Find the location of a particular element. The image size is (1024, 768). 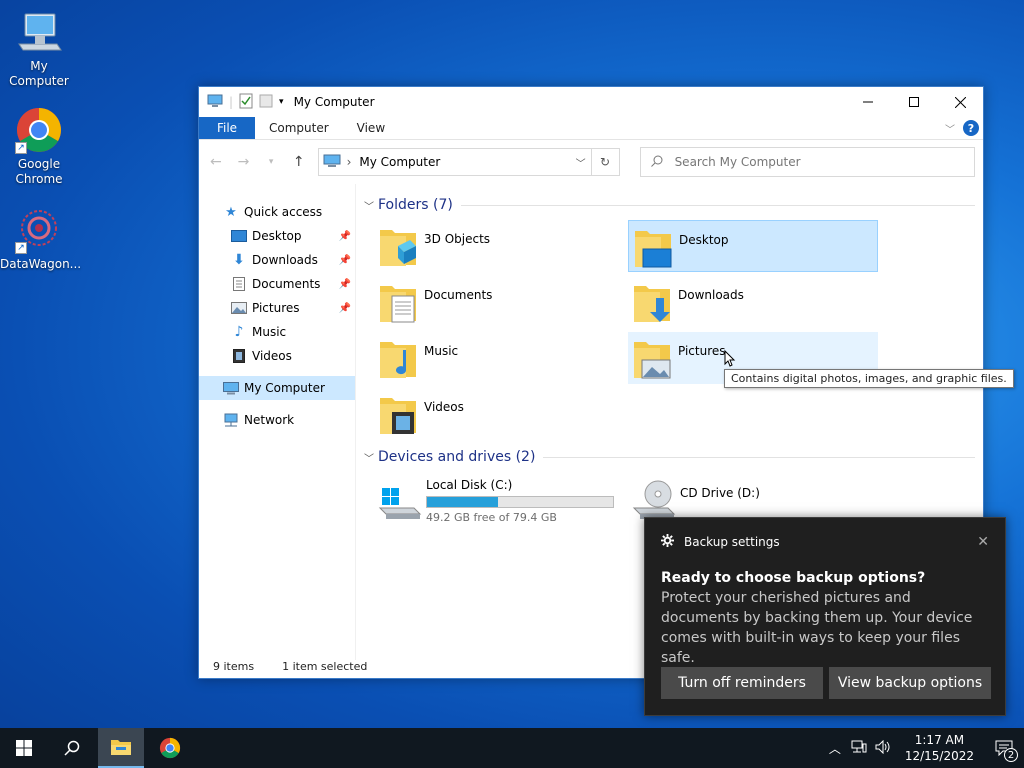

action-center-button: 2 is located at coordinates (1004, 748).